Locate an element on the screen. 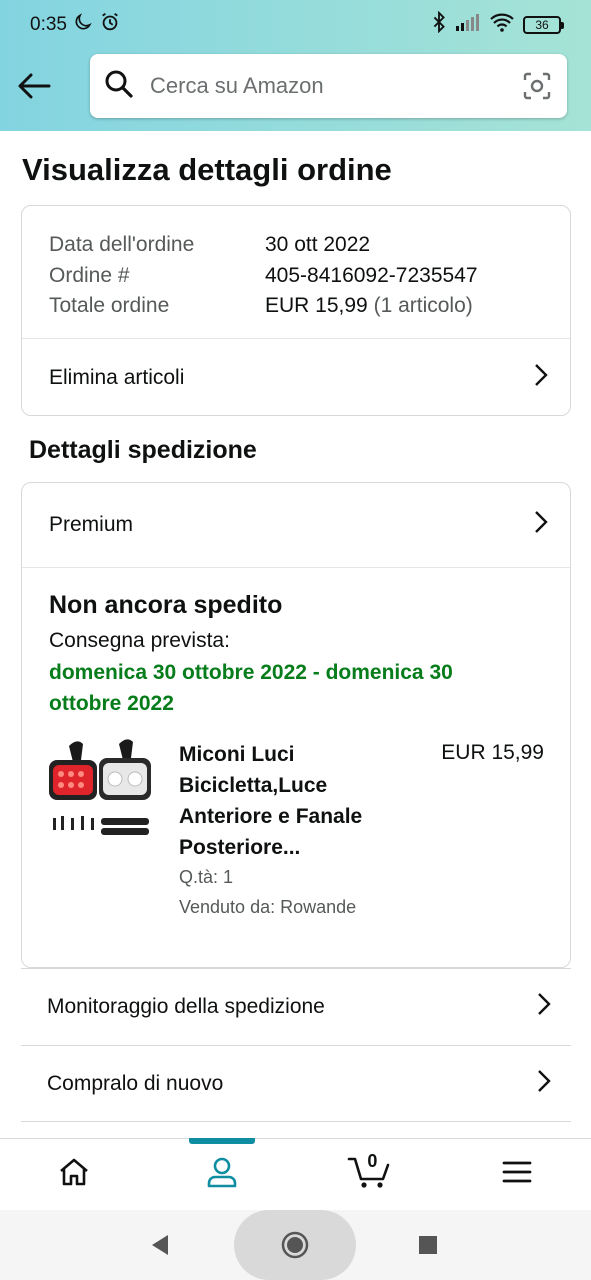 The height and width of the screenshot is (1280, 591). product-image is located at coordinates (101, 788).